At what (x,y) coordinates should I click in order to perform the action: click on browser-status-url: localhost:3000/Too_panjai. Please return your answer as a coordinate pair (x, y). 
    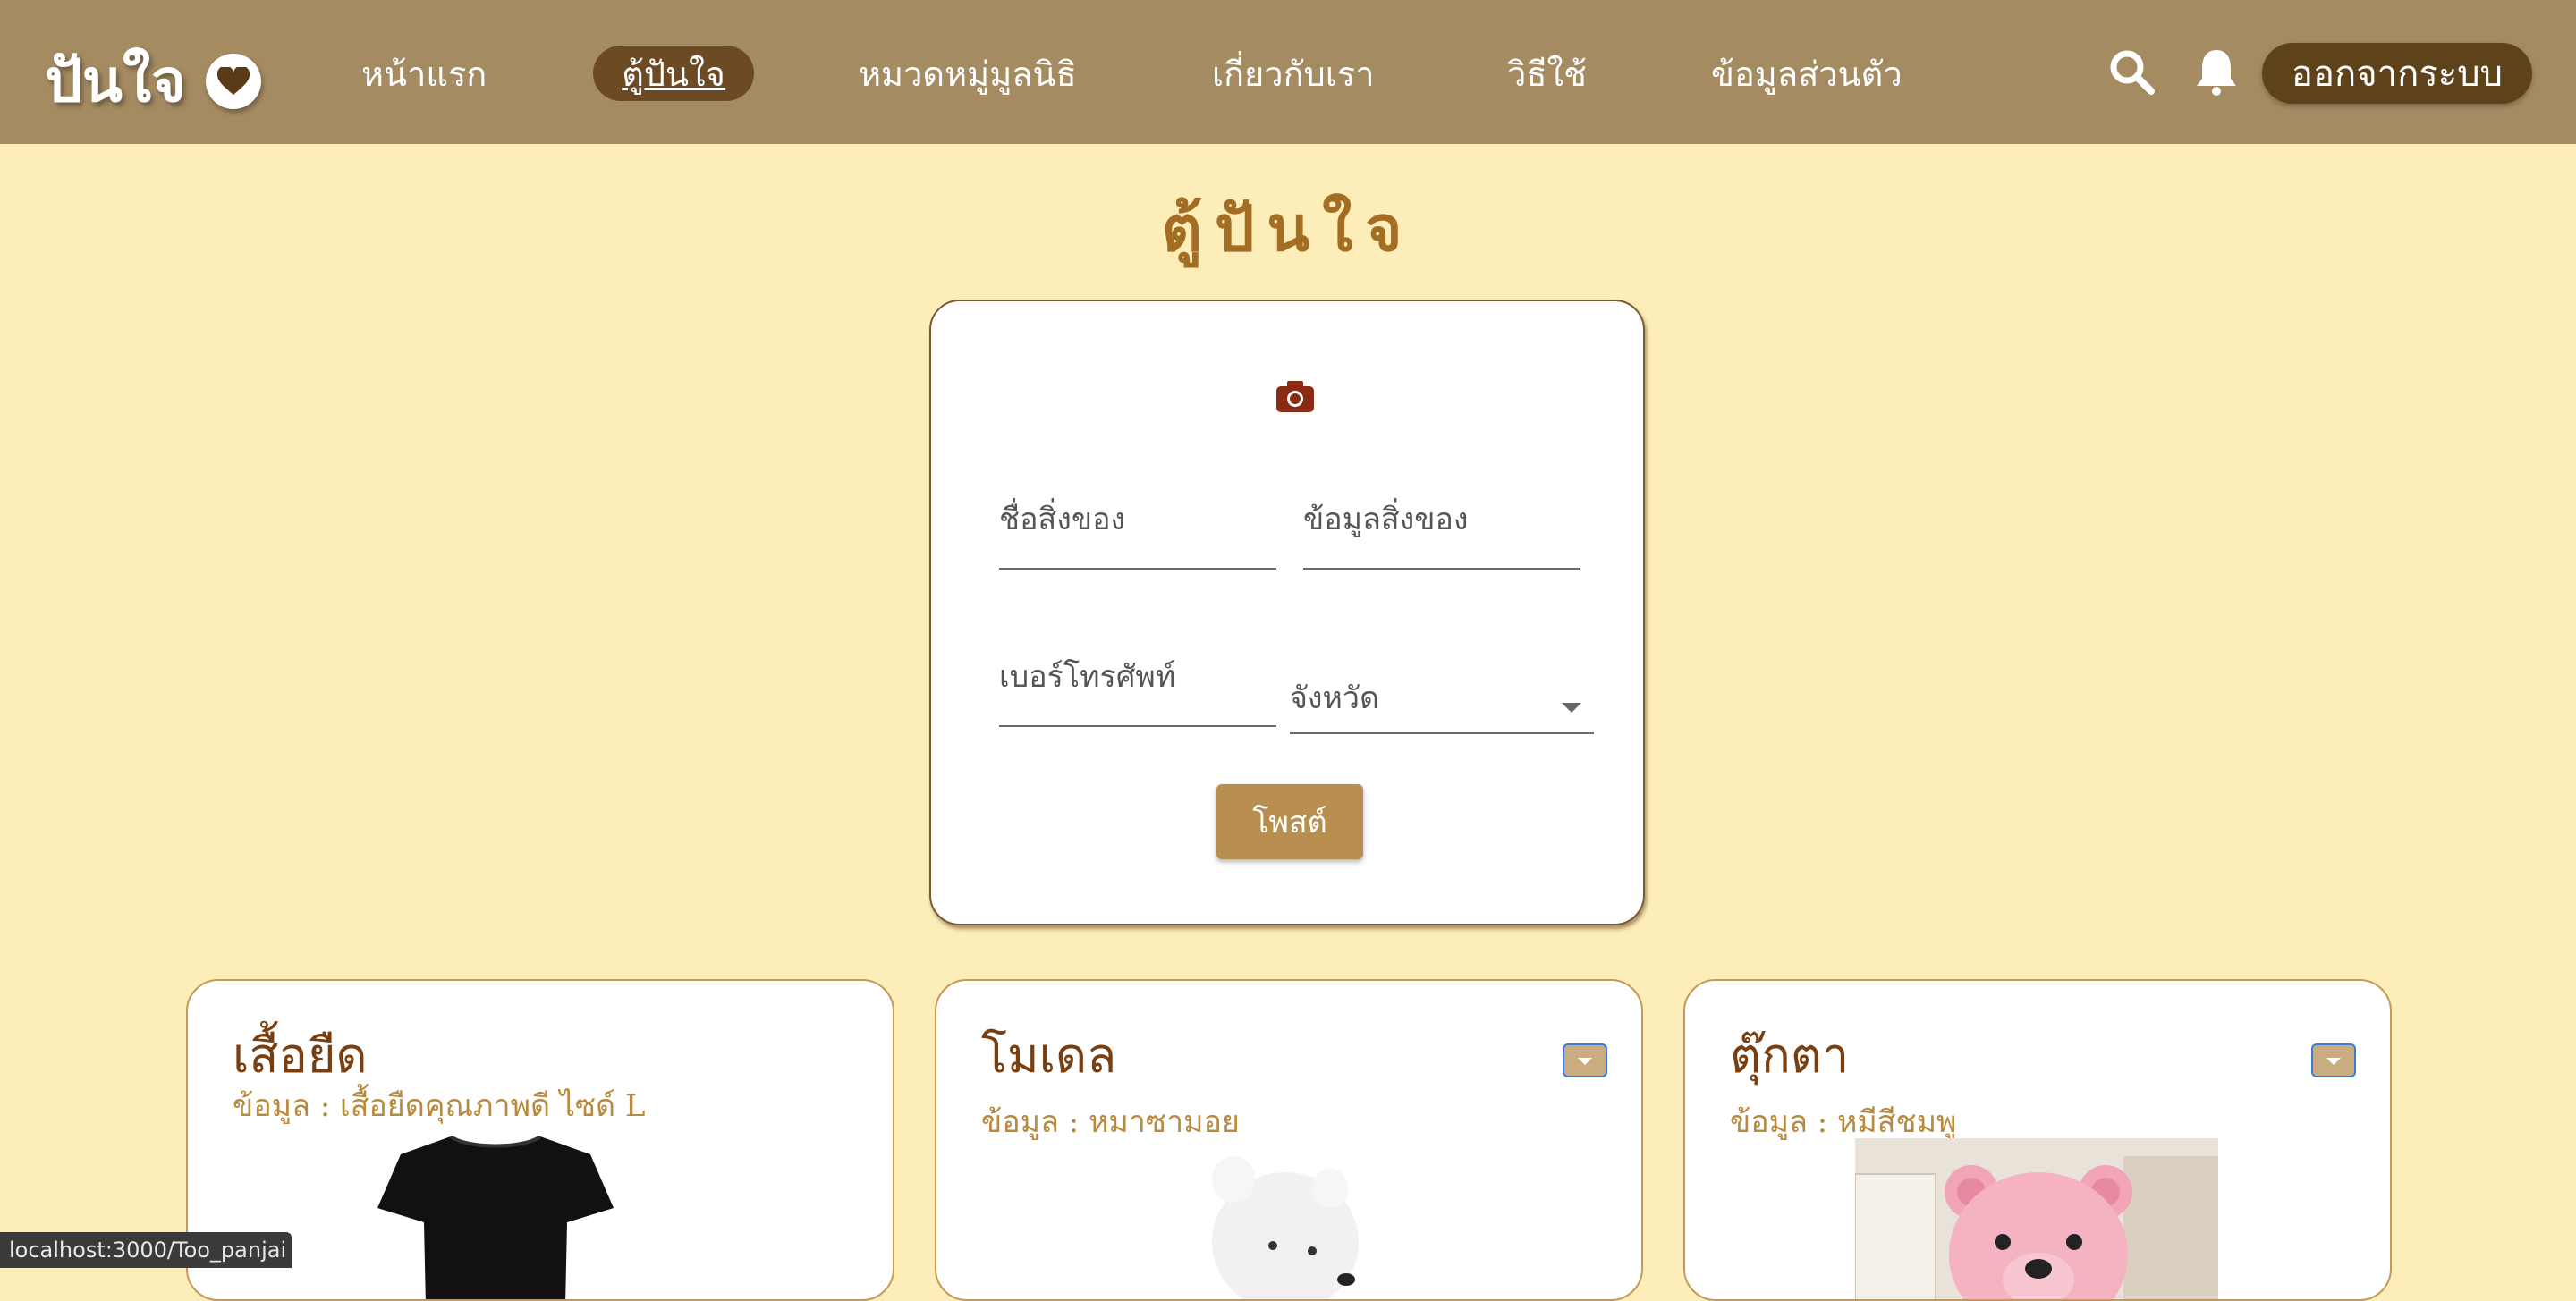
    Looking at the image, I should click on (146, 1250).